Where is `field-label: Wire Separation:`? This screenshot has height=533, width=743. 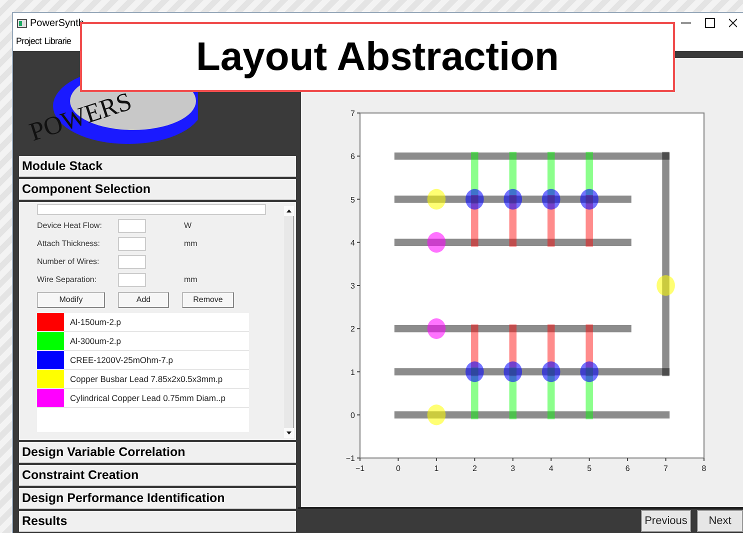
field-label: Wire Separation: is located at coordinates (67, 280).